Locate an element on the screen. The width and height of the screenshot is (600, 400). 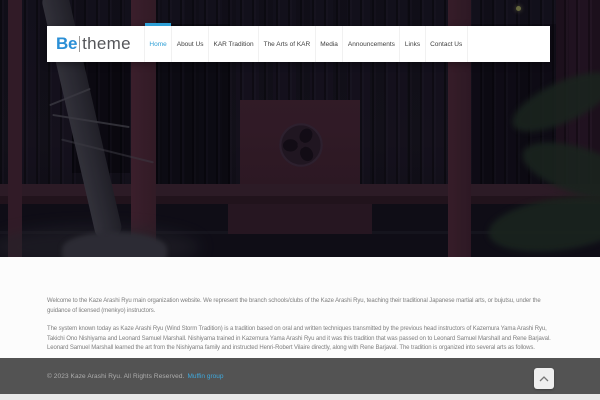
logo-text-bold: Be is located at coordinates (67, 43).